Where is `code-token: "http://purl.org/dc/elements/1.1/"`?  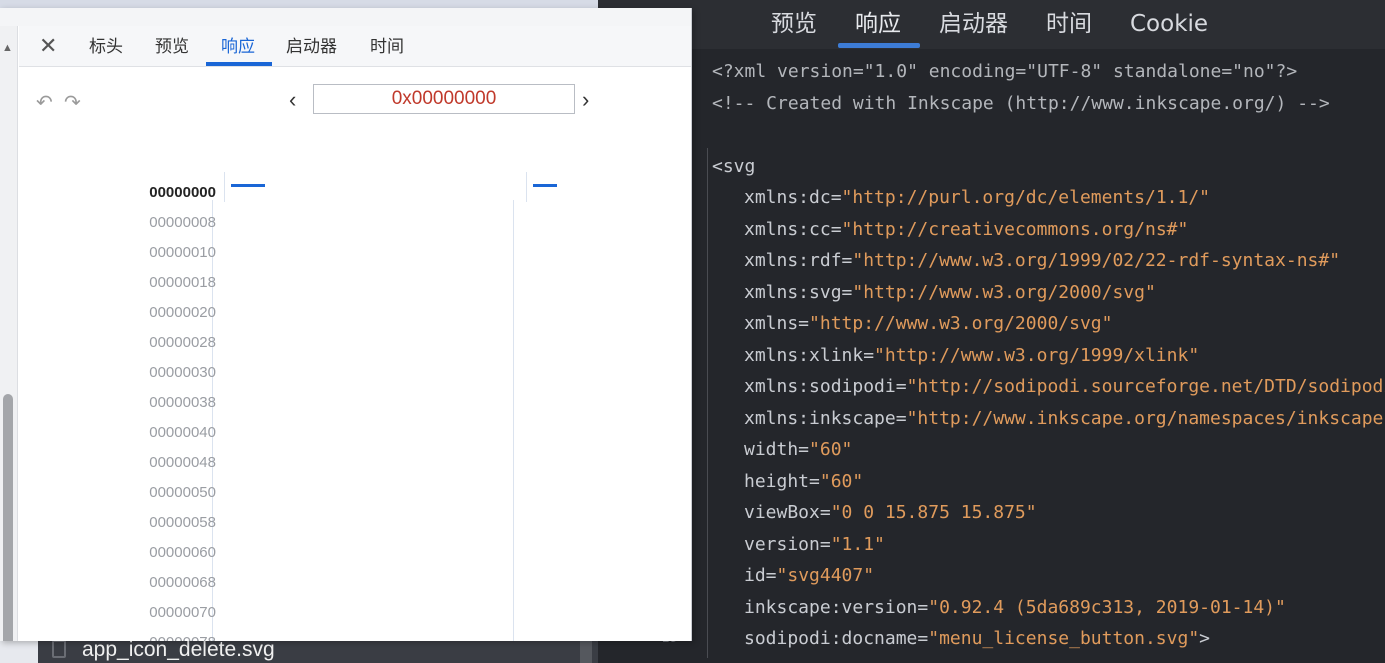 code-token: "http://purl.org/dc/elements/1.1/" is located at coordinates (1026, 197).